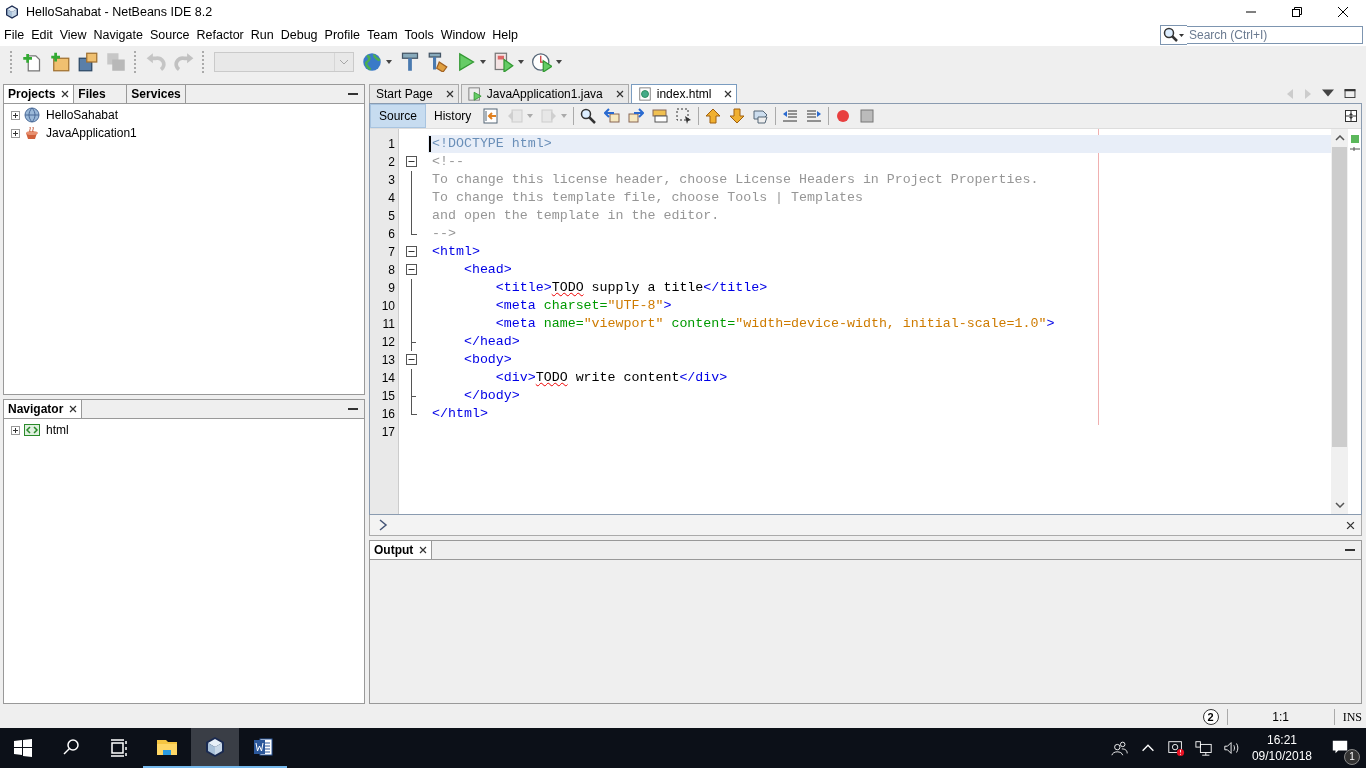  I want to click on magnifier-icon, so click(588, 116).